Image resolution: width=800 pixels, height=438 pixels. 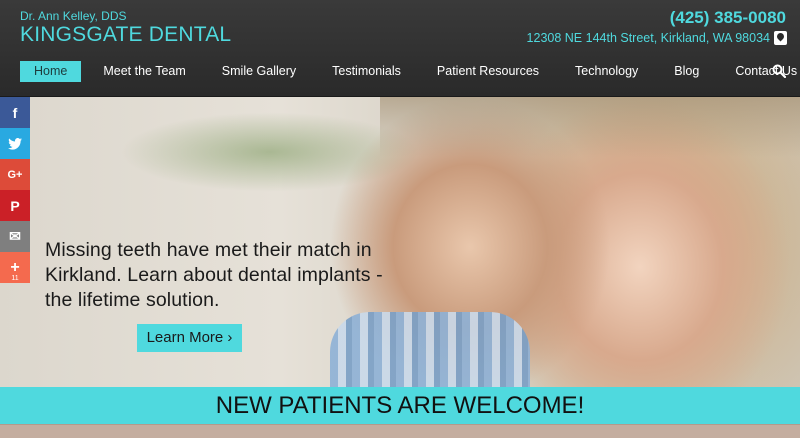 I want to click on nav-contact-us: Contact Us, so click(x=760, y=71).